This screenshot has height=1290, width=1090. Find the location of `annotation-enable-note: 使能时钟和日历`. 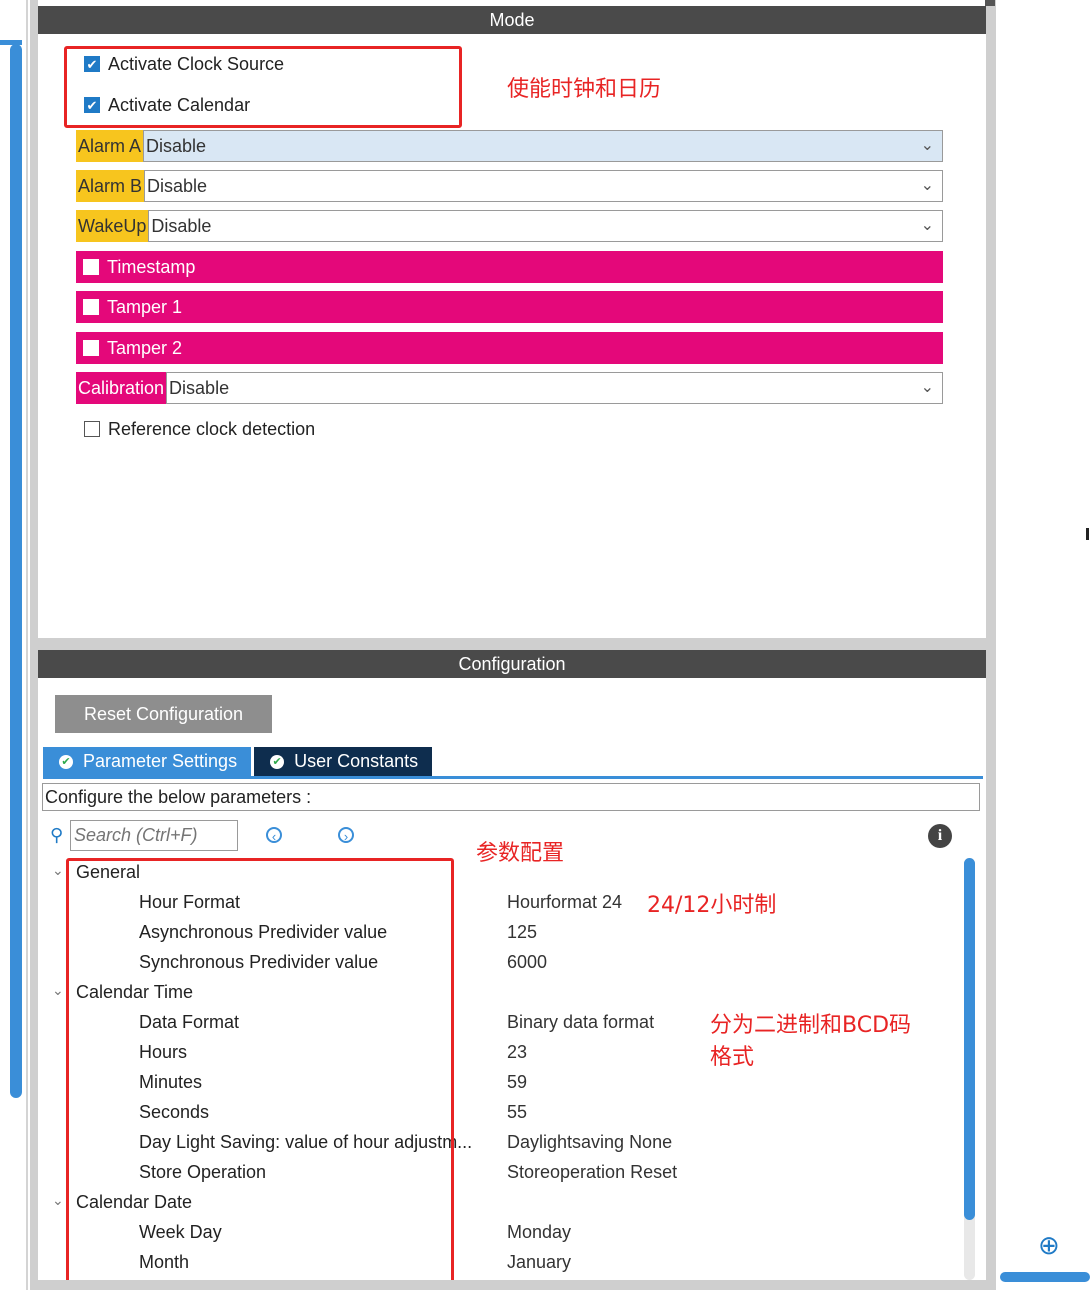

annotation-enable-note: 使能时钟和日历 is located at coordinates (584, 89).